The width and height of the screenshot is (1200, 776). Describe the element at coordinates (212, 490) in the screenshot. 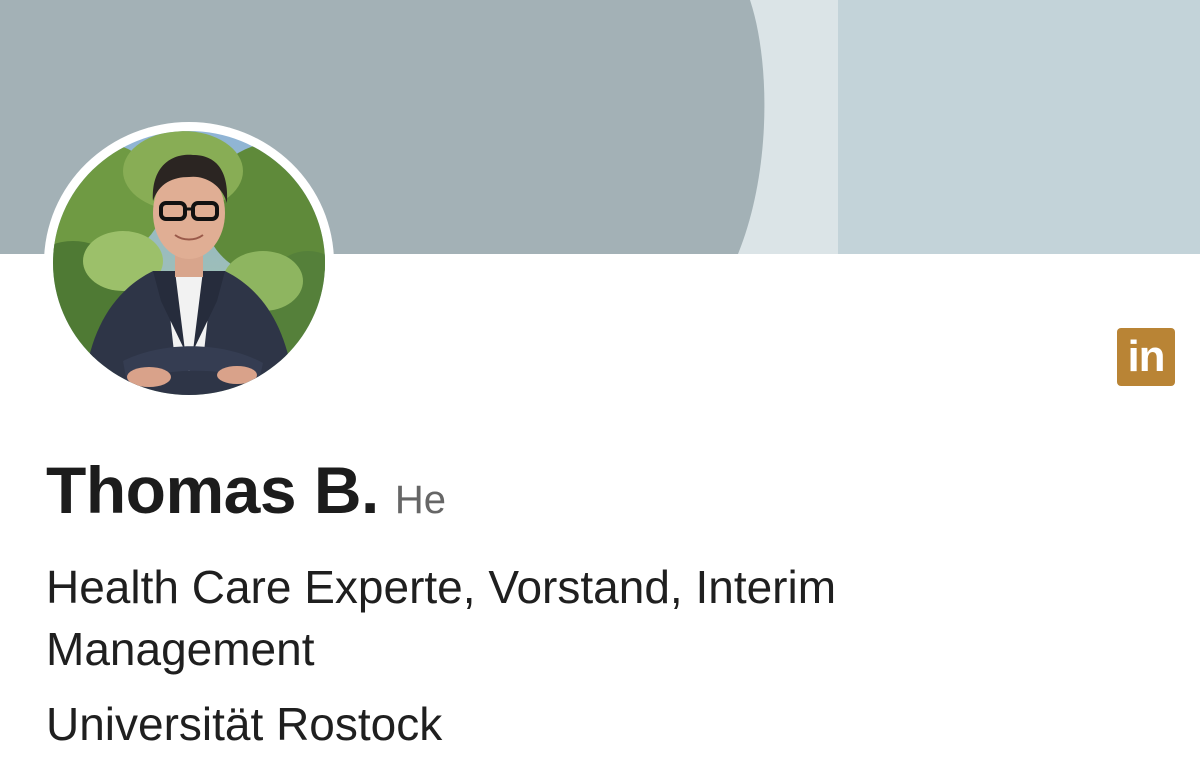

I see `profile-name: Thomas B.` at that location.